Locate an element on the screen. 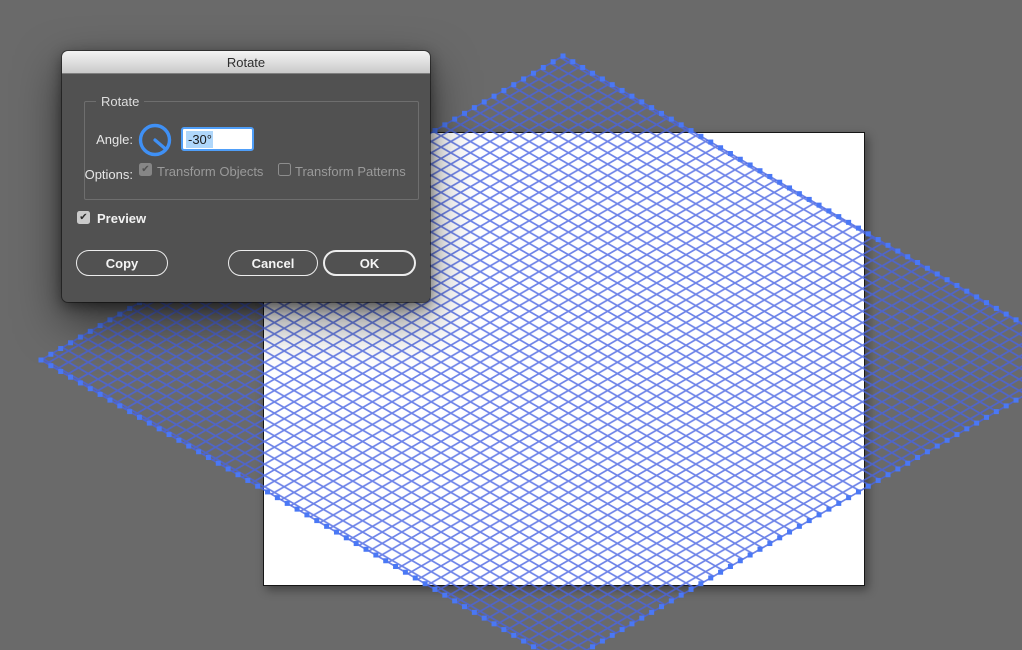 Image resolution: width=1022 pixels, height=650 pixels. transform-objects-checkbox: ✔ is located at coordinates (145, 169).